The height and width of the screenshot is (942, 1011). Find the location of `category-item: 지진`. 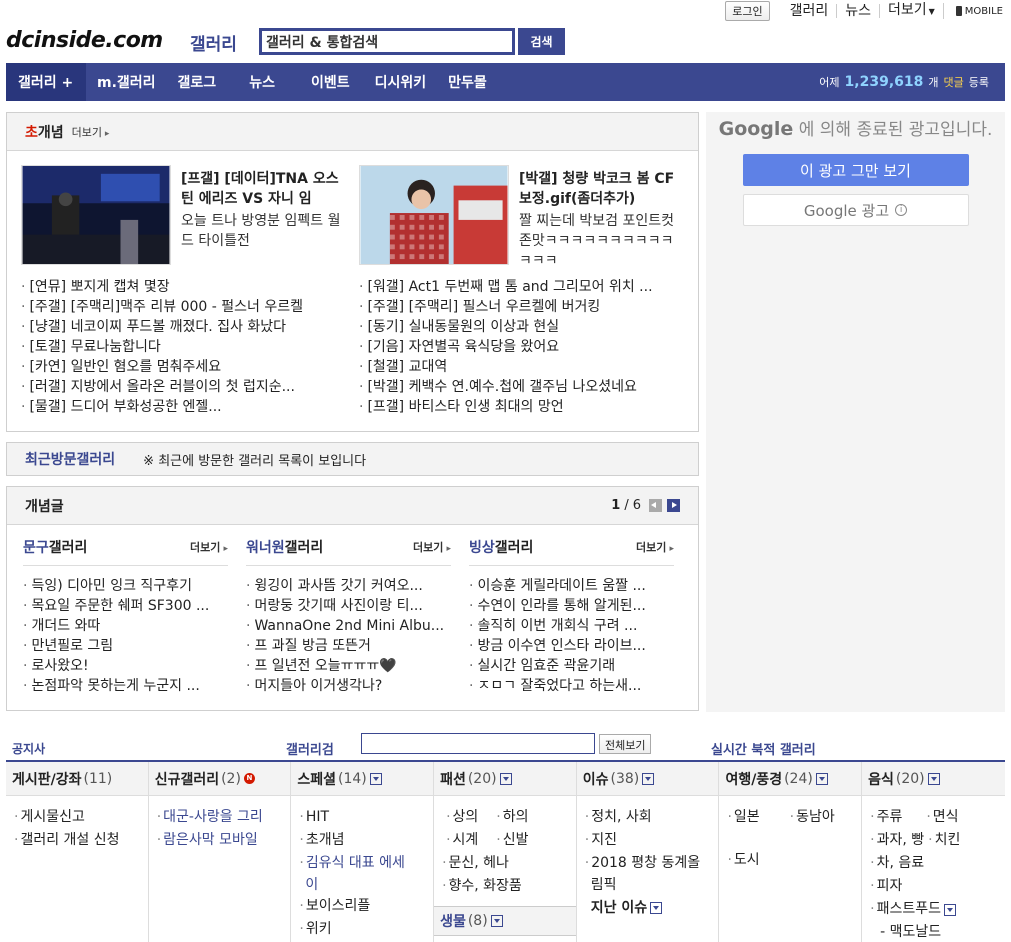

category-item: 지진 is located at coordinates (648, 840).